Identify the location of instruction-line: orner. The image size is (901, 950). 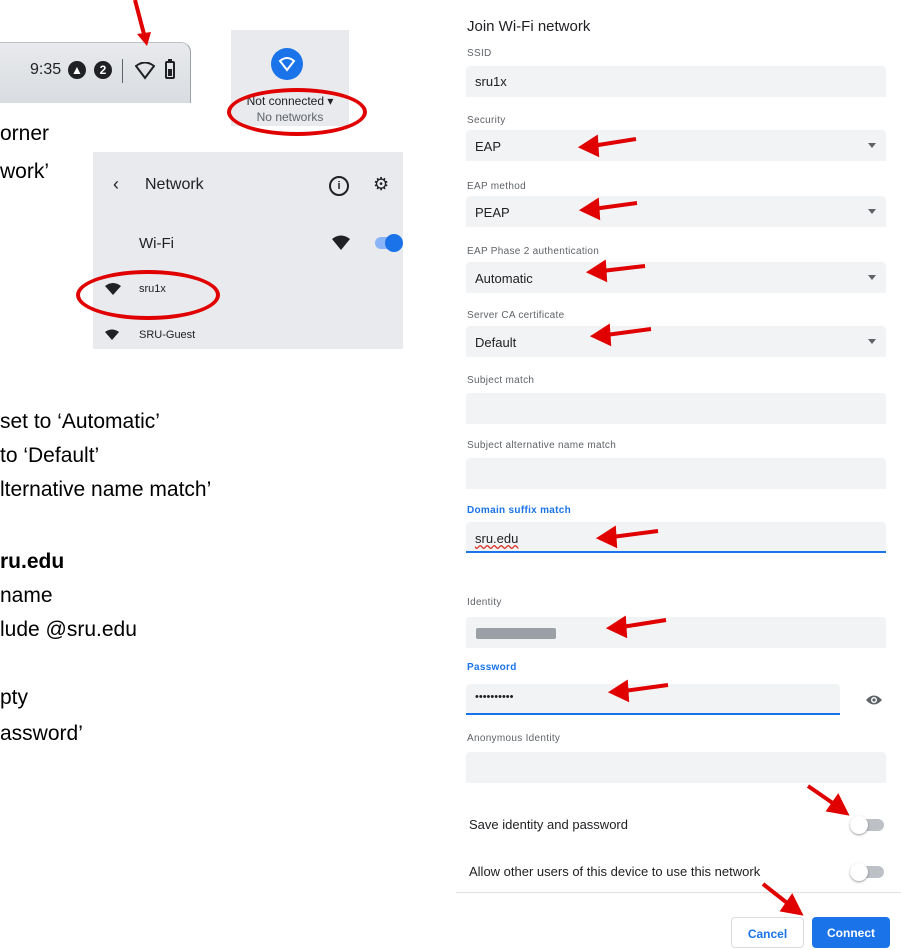
(25, 133).